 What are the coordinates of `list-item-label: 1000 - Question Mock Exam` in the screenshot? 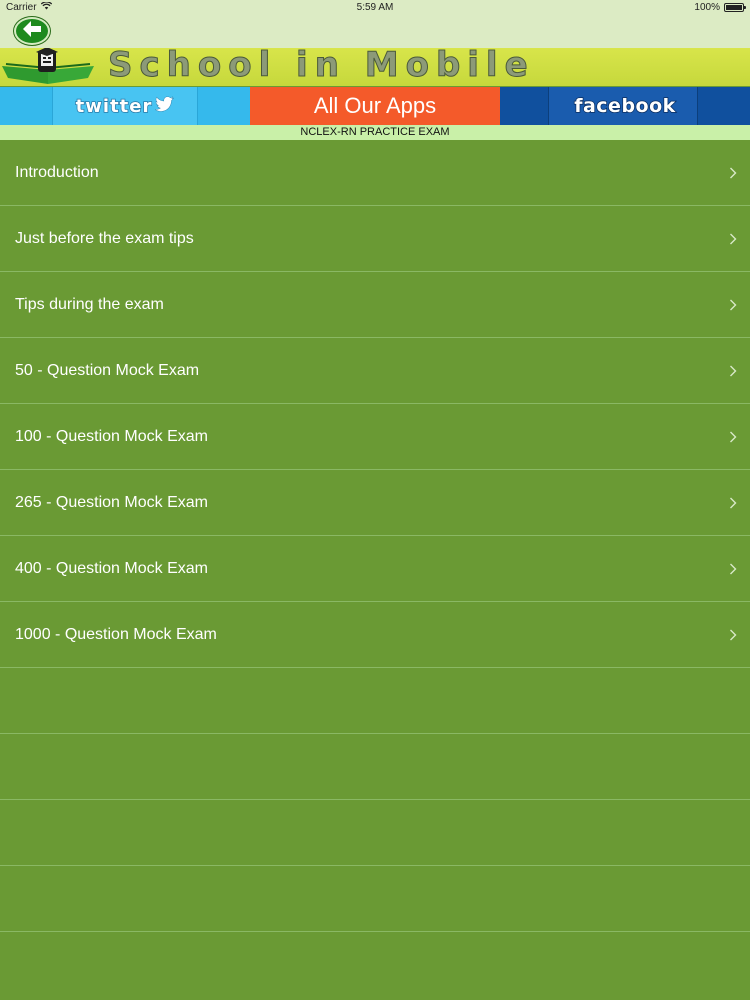 It's located at (116, 634).